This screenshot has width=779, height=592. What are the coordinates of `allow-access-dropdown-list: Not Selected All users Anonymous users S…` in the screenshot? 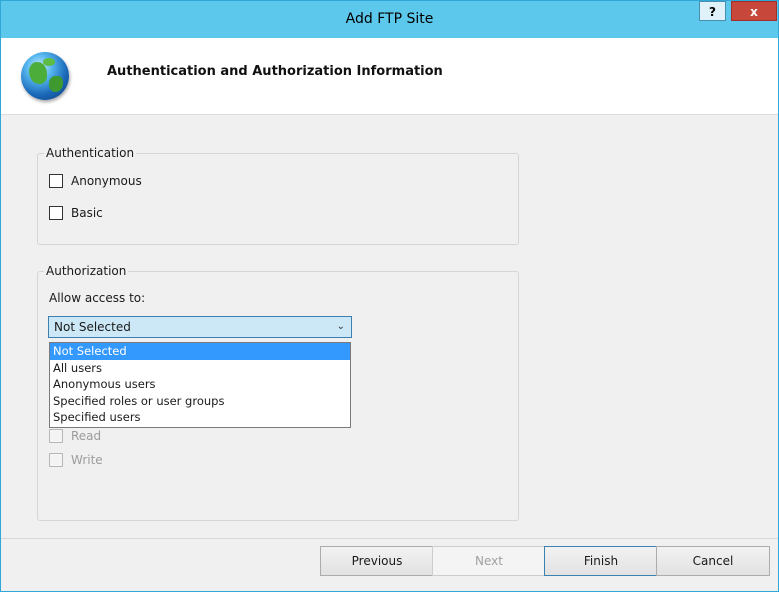 It's located at (200, 385).